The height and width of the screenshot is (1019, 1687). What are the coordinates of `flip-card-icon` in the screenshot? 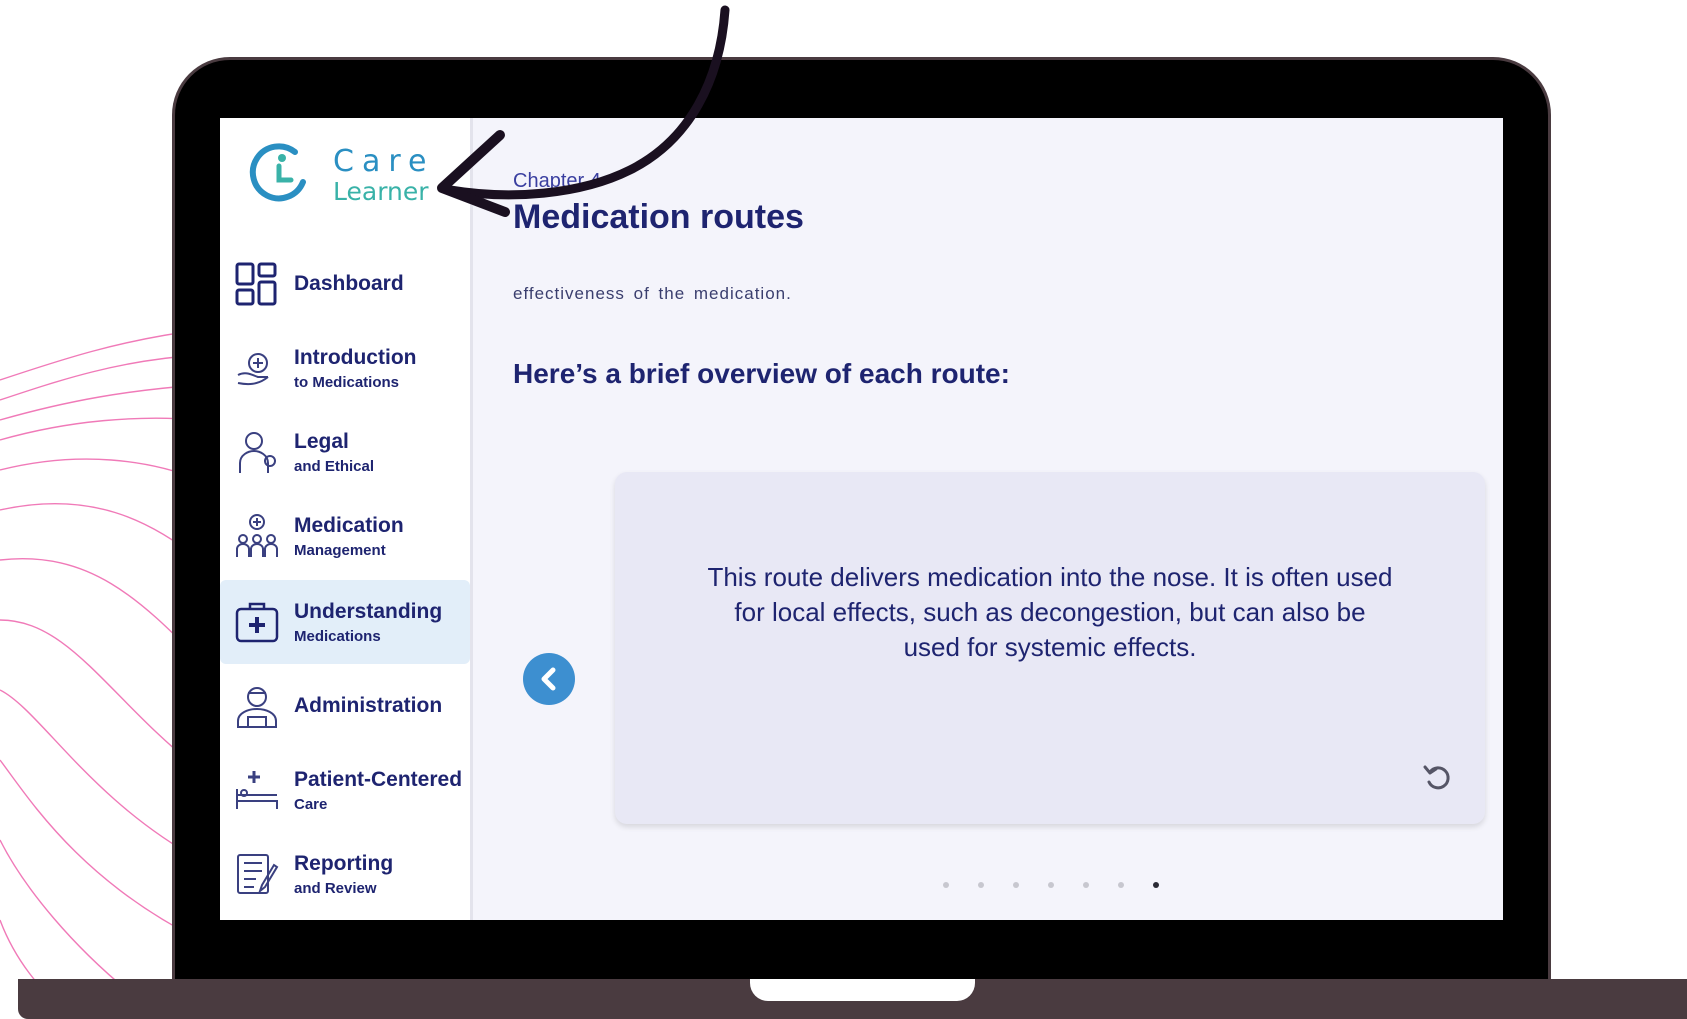 It's located at (1438, 777).